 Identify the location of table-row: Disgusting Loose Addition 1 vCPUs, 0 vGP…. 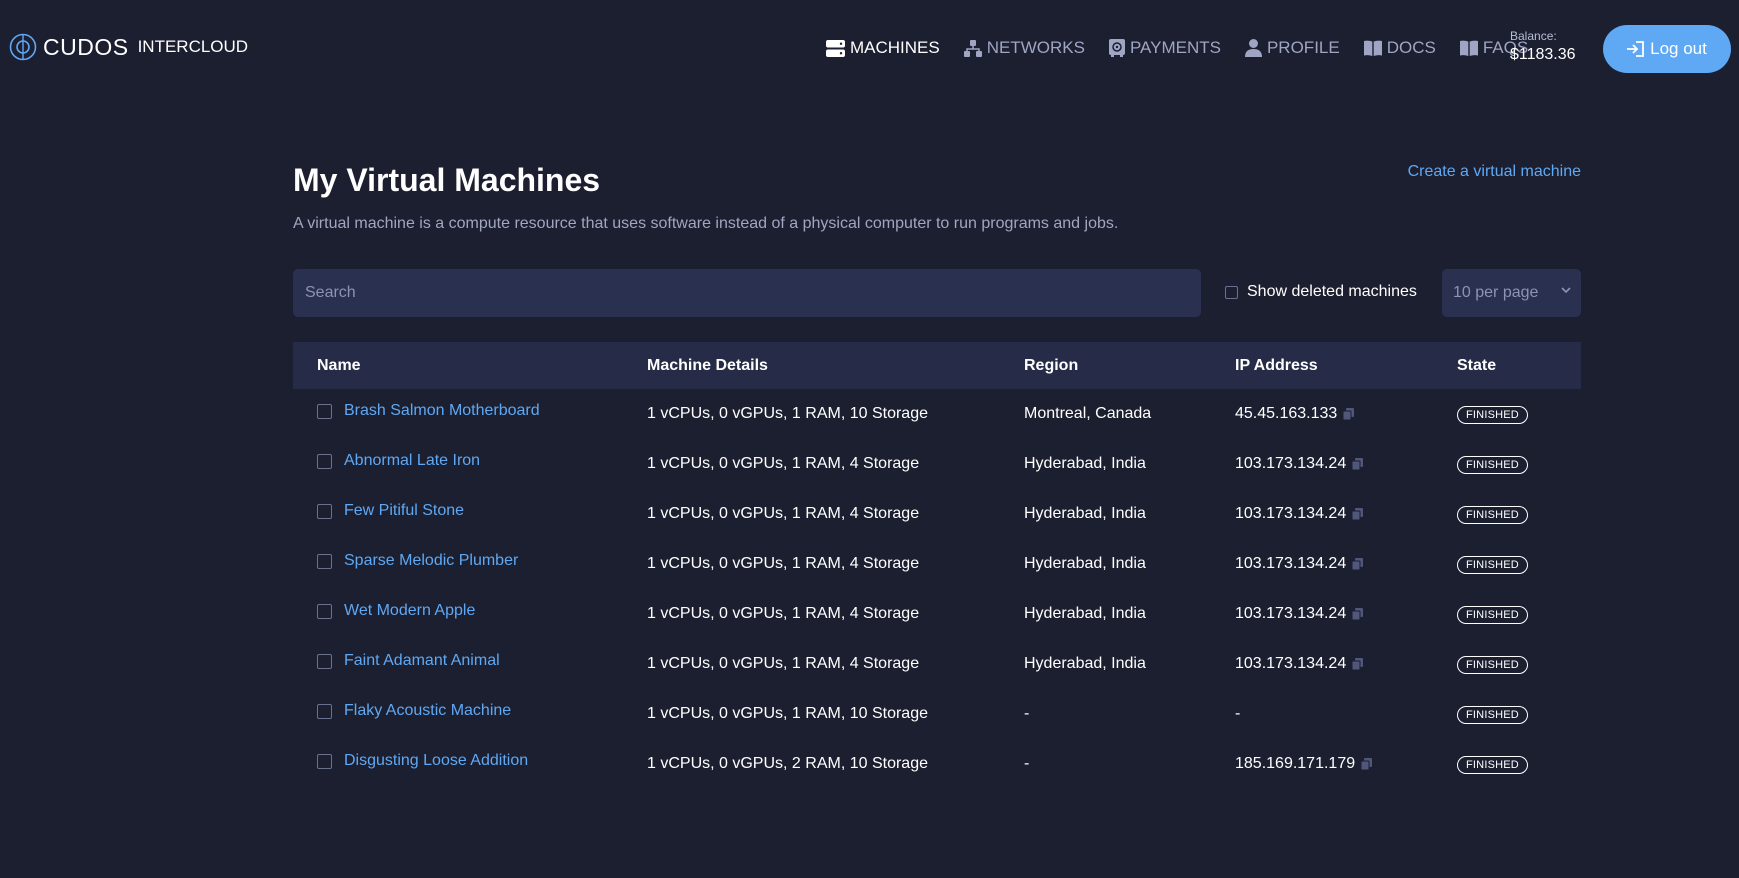
(937, 764).